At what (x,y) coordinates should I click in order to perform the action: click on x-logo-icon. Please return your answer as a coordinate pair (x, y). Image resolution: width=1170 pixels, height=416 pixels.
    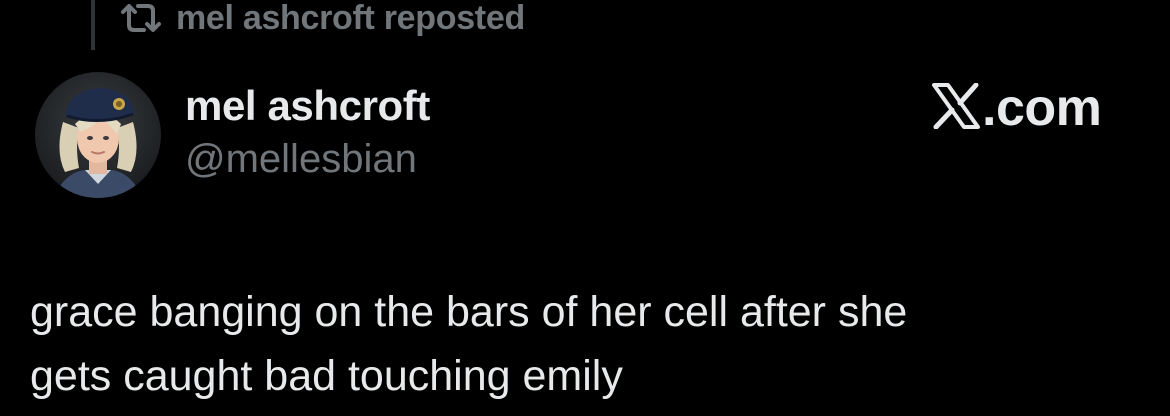
    Looking at the image, I should click on (956, 106).